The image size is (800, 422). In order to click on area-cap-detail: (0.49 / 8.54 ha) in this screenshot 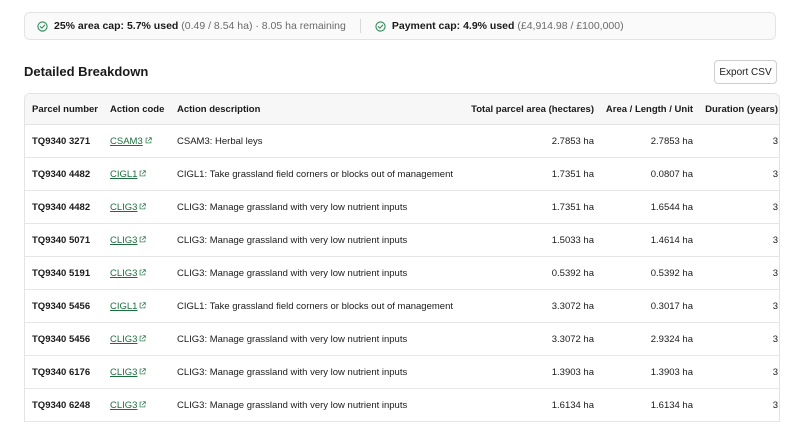, I will do `click(217, 26)`.